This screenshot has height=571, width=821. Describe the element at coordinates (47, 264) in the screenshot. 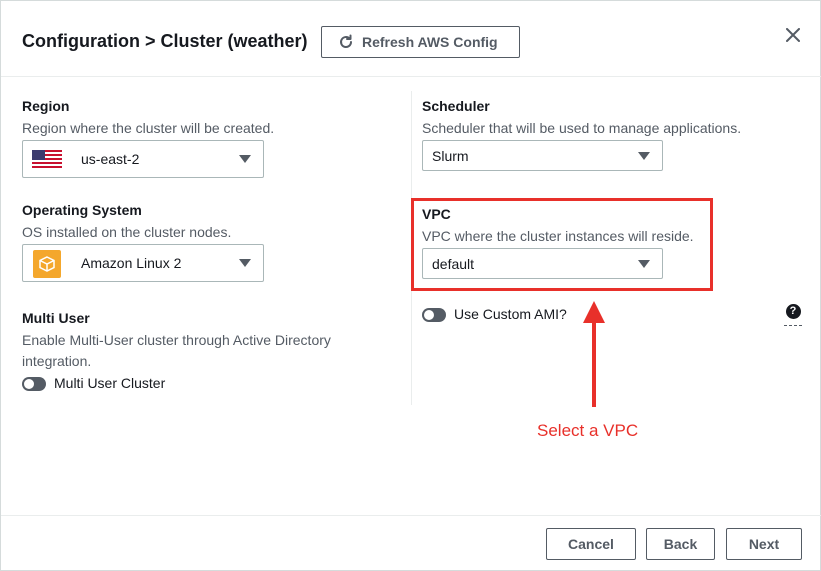

I see `aws-box-icon` at that location.